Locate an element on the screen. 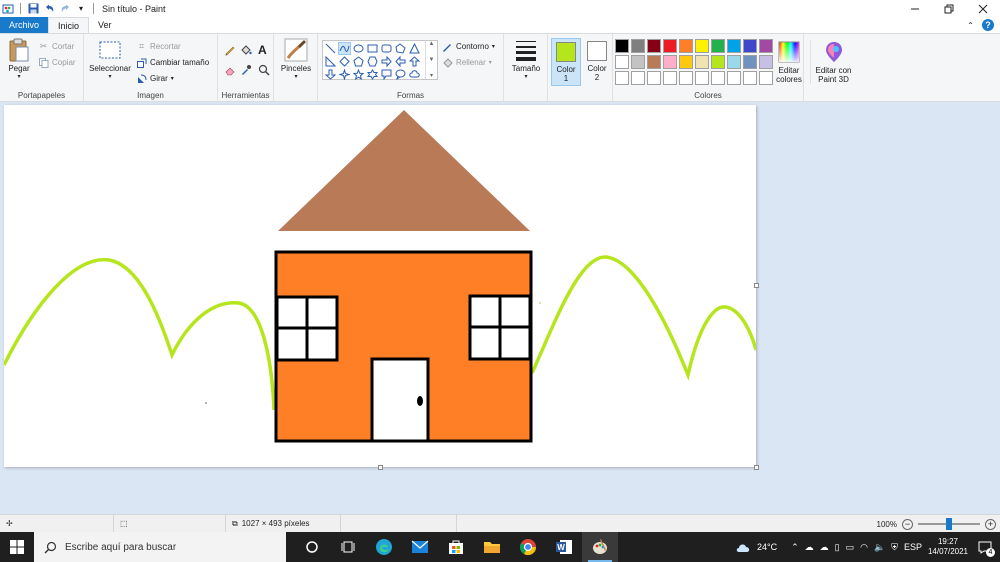  zoom-slider-thumb is located at coordinates (949, 524).